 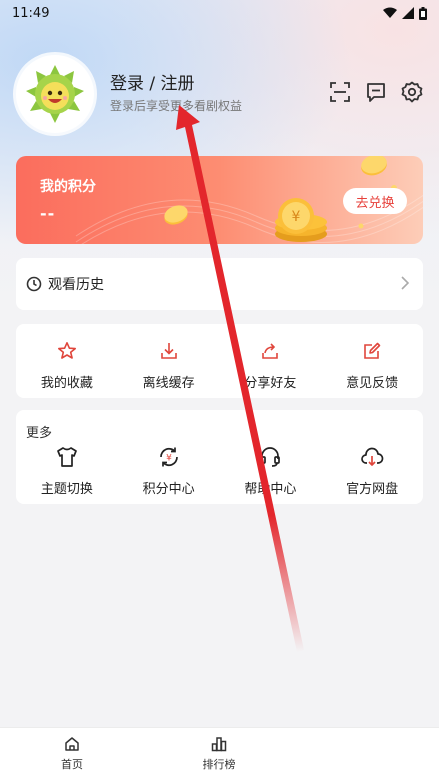 I want to click on home-icon, so click(x=72, y=744).